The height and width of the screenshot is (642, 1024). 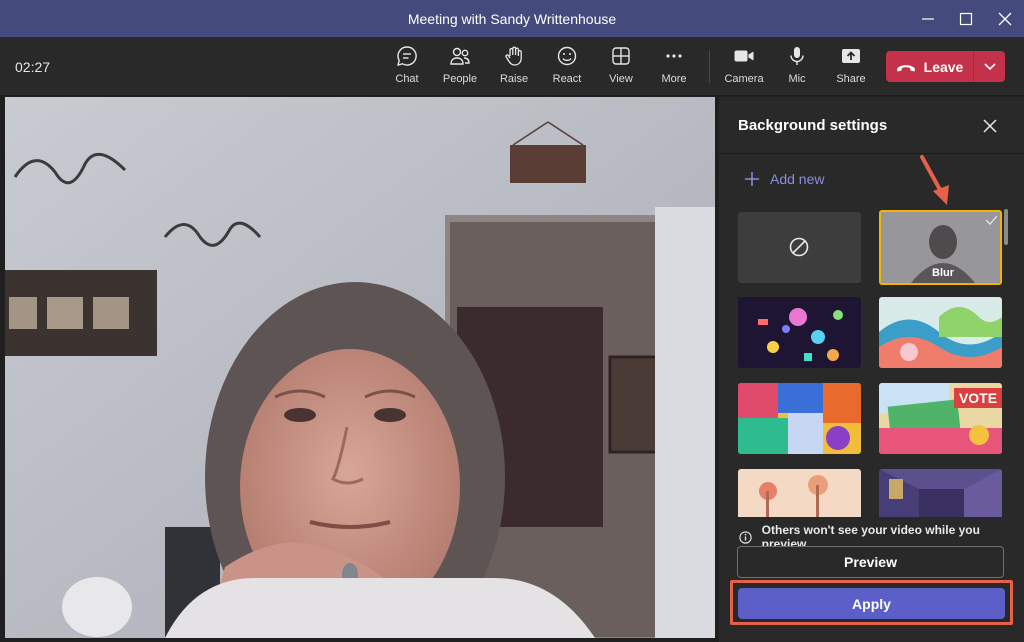 I want to click on purple-room-image, so click(x=940, y=493).